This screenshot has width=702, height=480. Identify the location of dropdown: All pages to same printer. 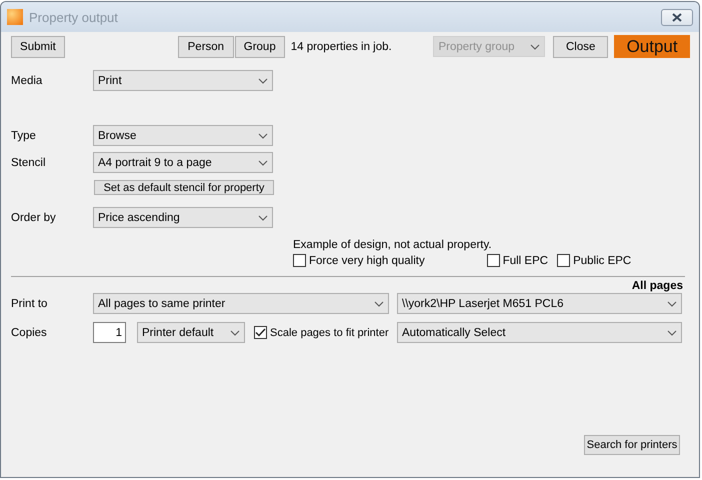
(241, 303).